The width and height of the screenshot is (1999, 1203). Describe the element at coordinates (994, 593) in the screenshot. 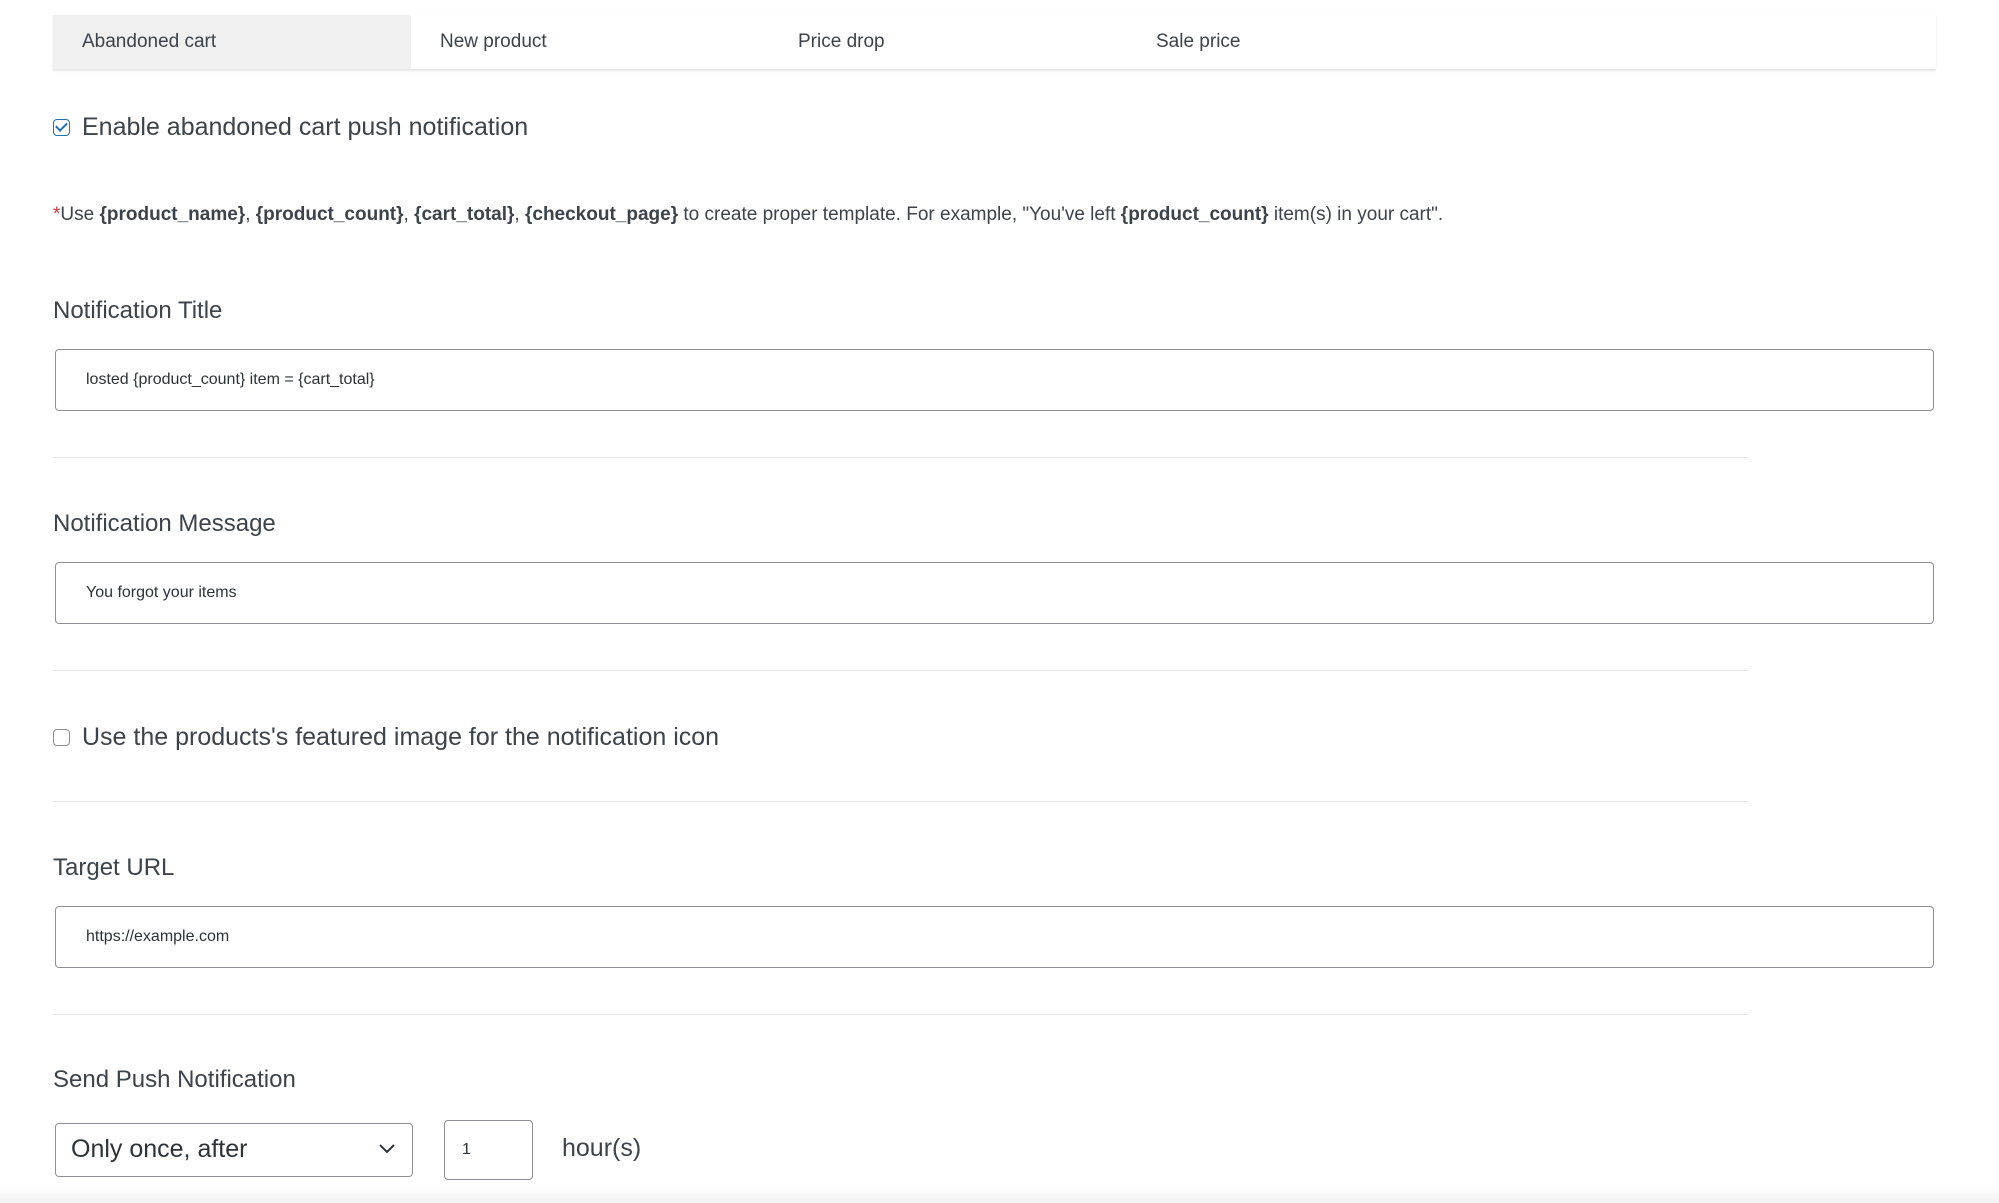

I see `notification-message-input: You forgot your items` at that location.